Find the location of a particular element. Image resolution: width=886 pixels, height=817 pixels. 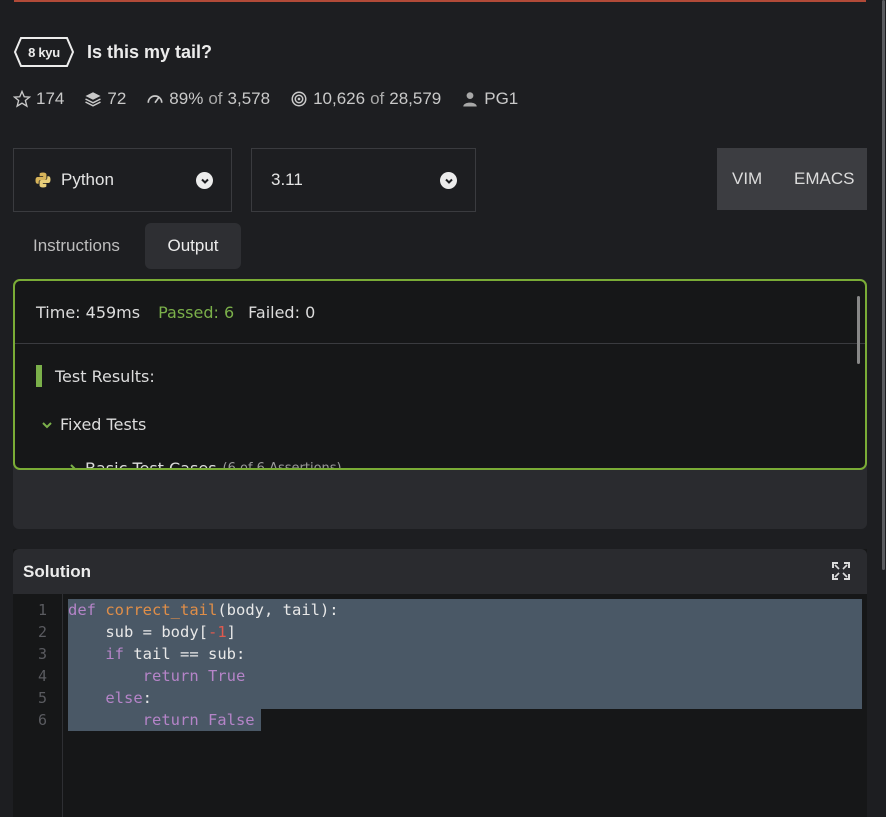

version-value: 3.11 is located at coordinates (287, 179).